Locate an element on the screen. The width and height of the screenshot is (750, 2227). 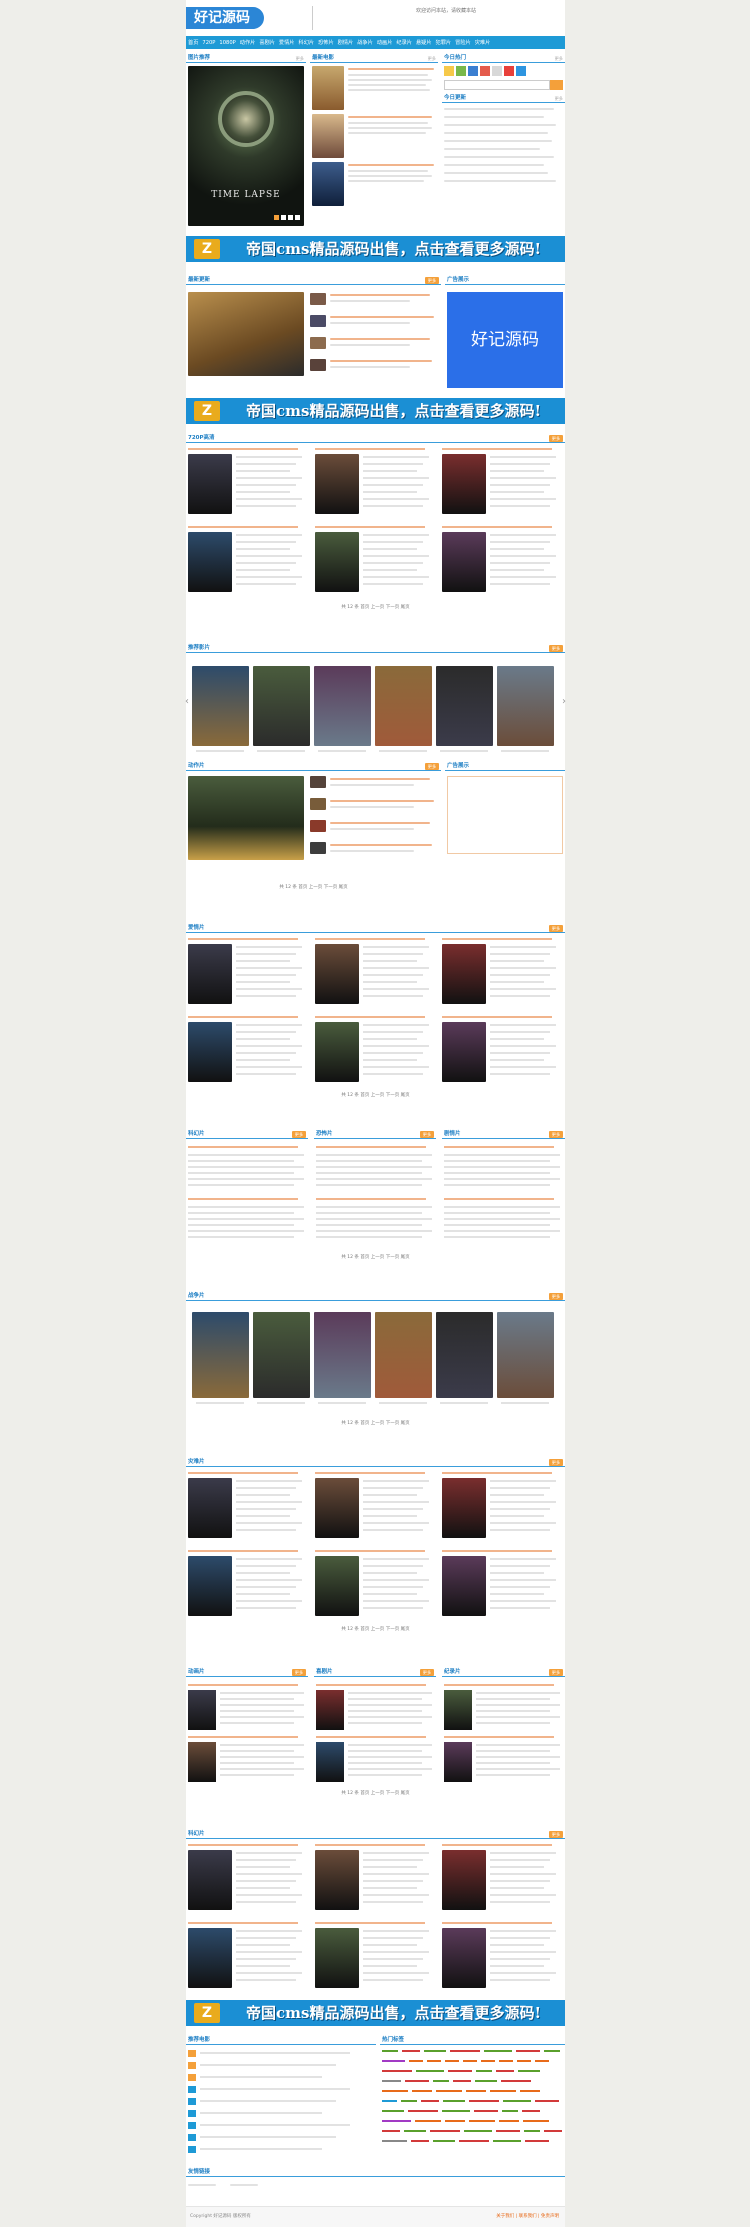
featured-poster: TIME LAPSE is located at coordinates (246, 146).